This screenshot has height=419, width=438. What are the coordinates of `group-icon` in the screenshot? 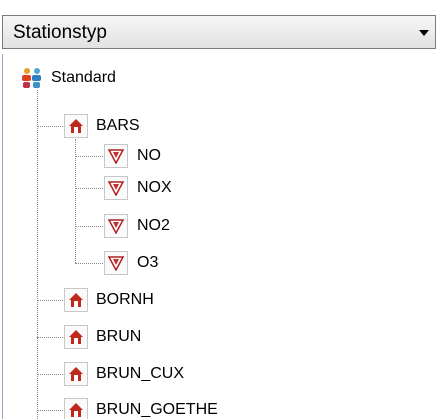 It's located at (31, 78).